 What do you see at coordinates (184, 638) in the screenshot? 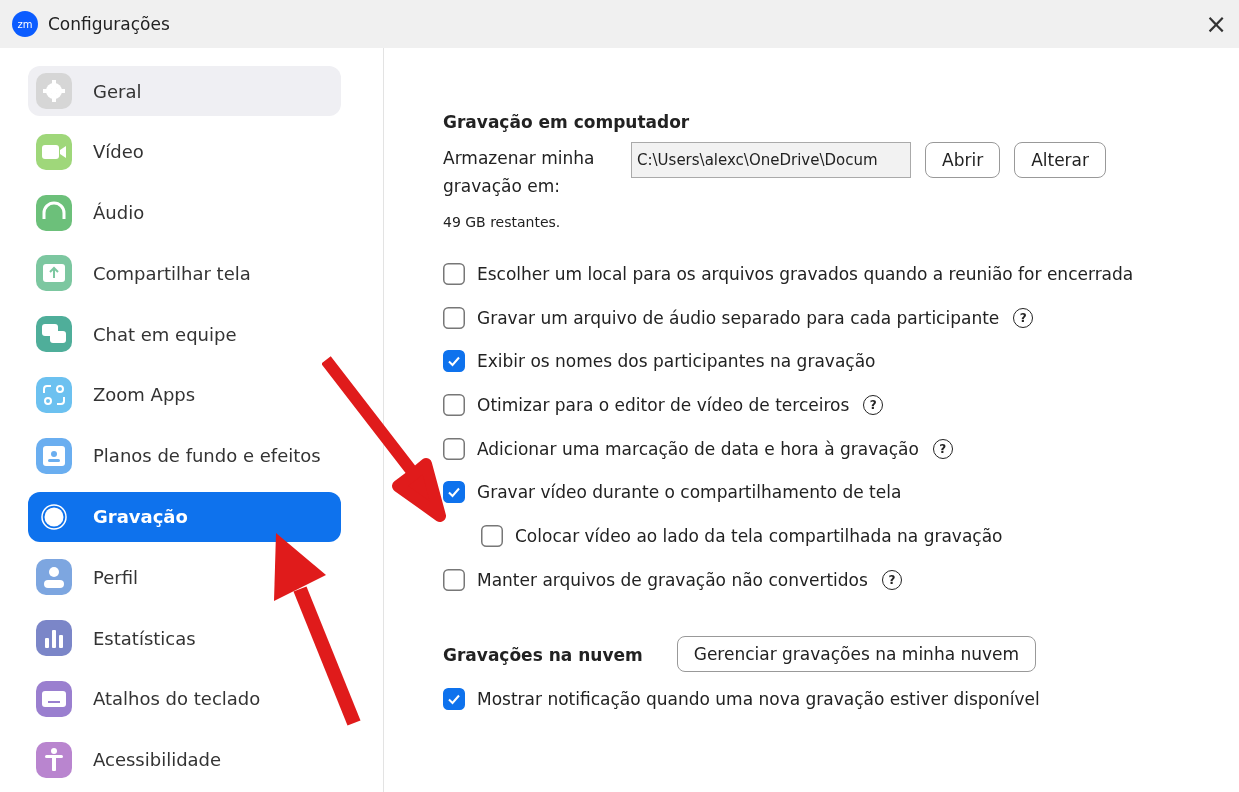
I see `sidebar-item: Estatísticas` at bounding box center [184, 638].